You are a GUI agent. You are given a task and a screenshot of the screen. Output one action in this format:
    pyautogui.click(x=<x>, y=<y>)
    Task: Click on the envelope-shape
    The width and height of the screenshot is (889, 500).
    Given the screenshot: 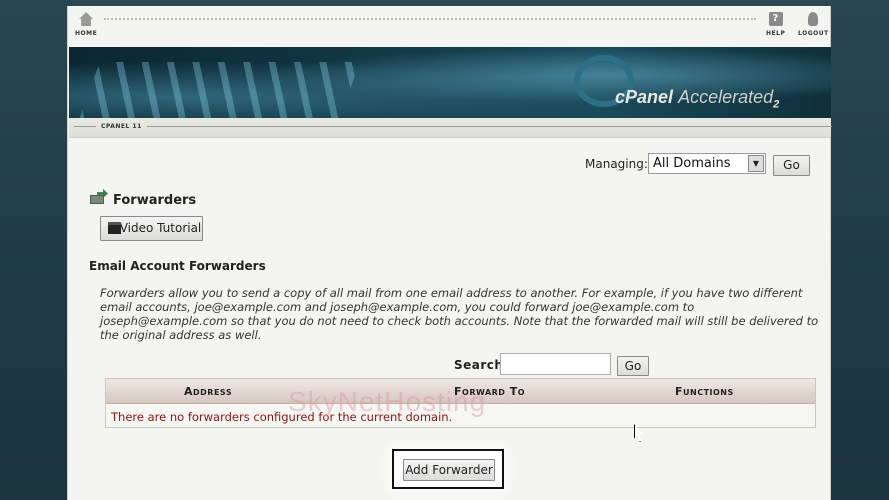 What is the action you would take?
    pyautogui.click(x=97, y=199)
    